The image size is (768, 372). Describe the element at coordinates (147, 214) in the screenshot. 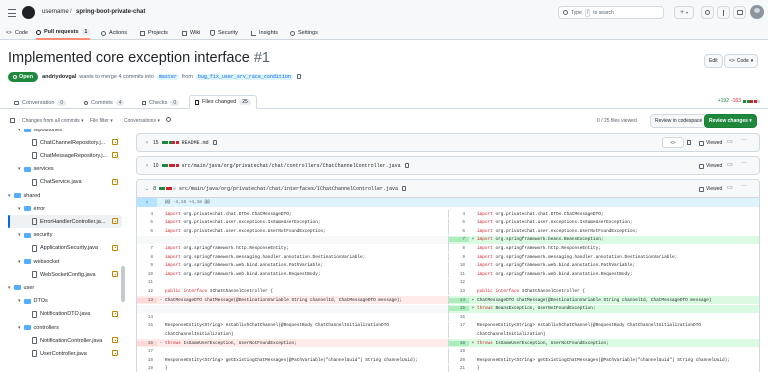

I see `line-number: 4` at that location.